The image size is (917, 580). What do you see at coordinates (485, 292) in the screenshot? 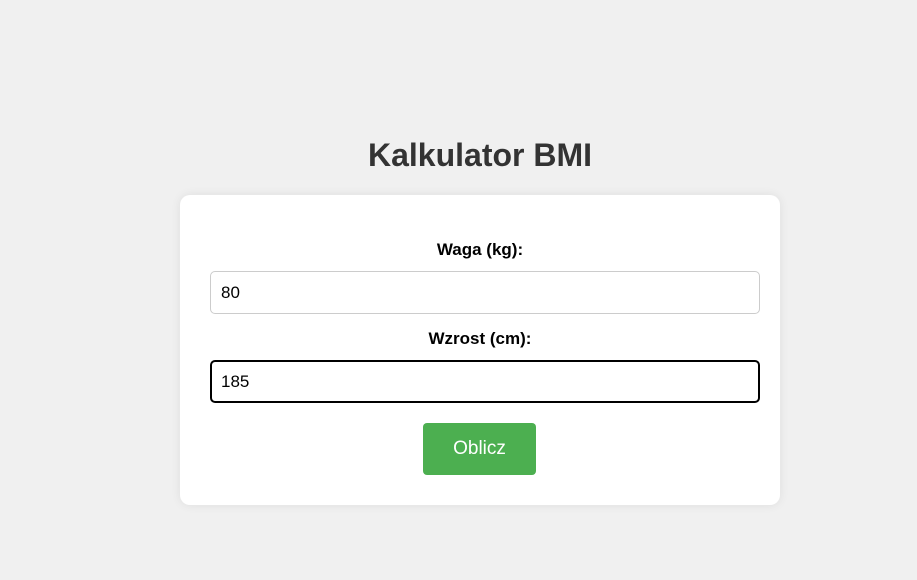
I see `weight-input` at bounding box center [485, 292].